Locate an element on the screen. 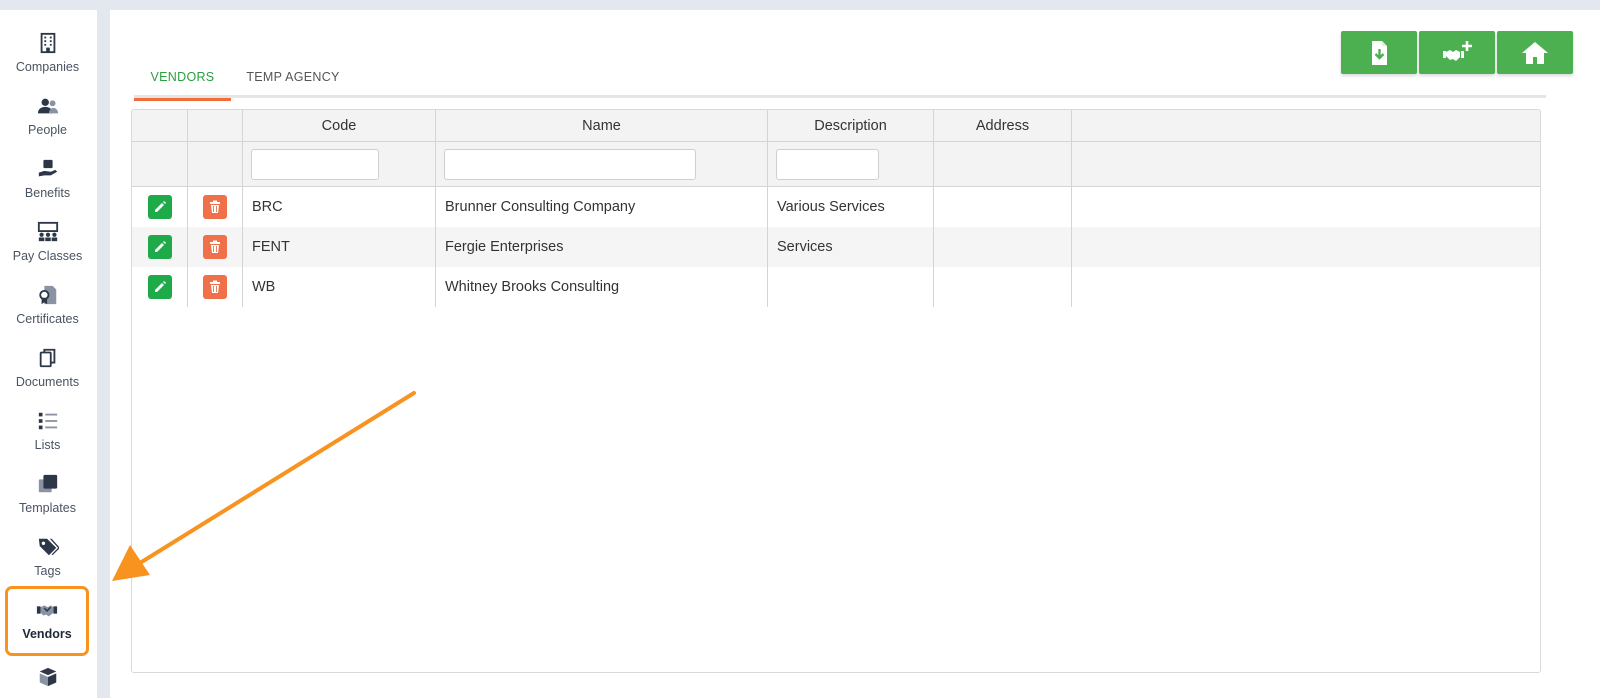 The height and width of the screenshot is (698, 1600). sidebar-item-templates: Templates is located at coordinates (47, 499).